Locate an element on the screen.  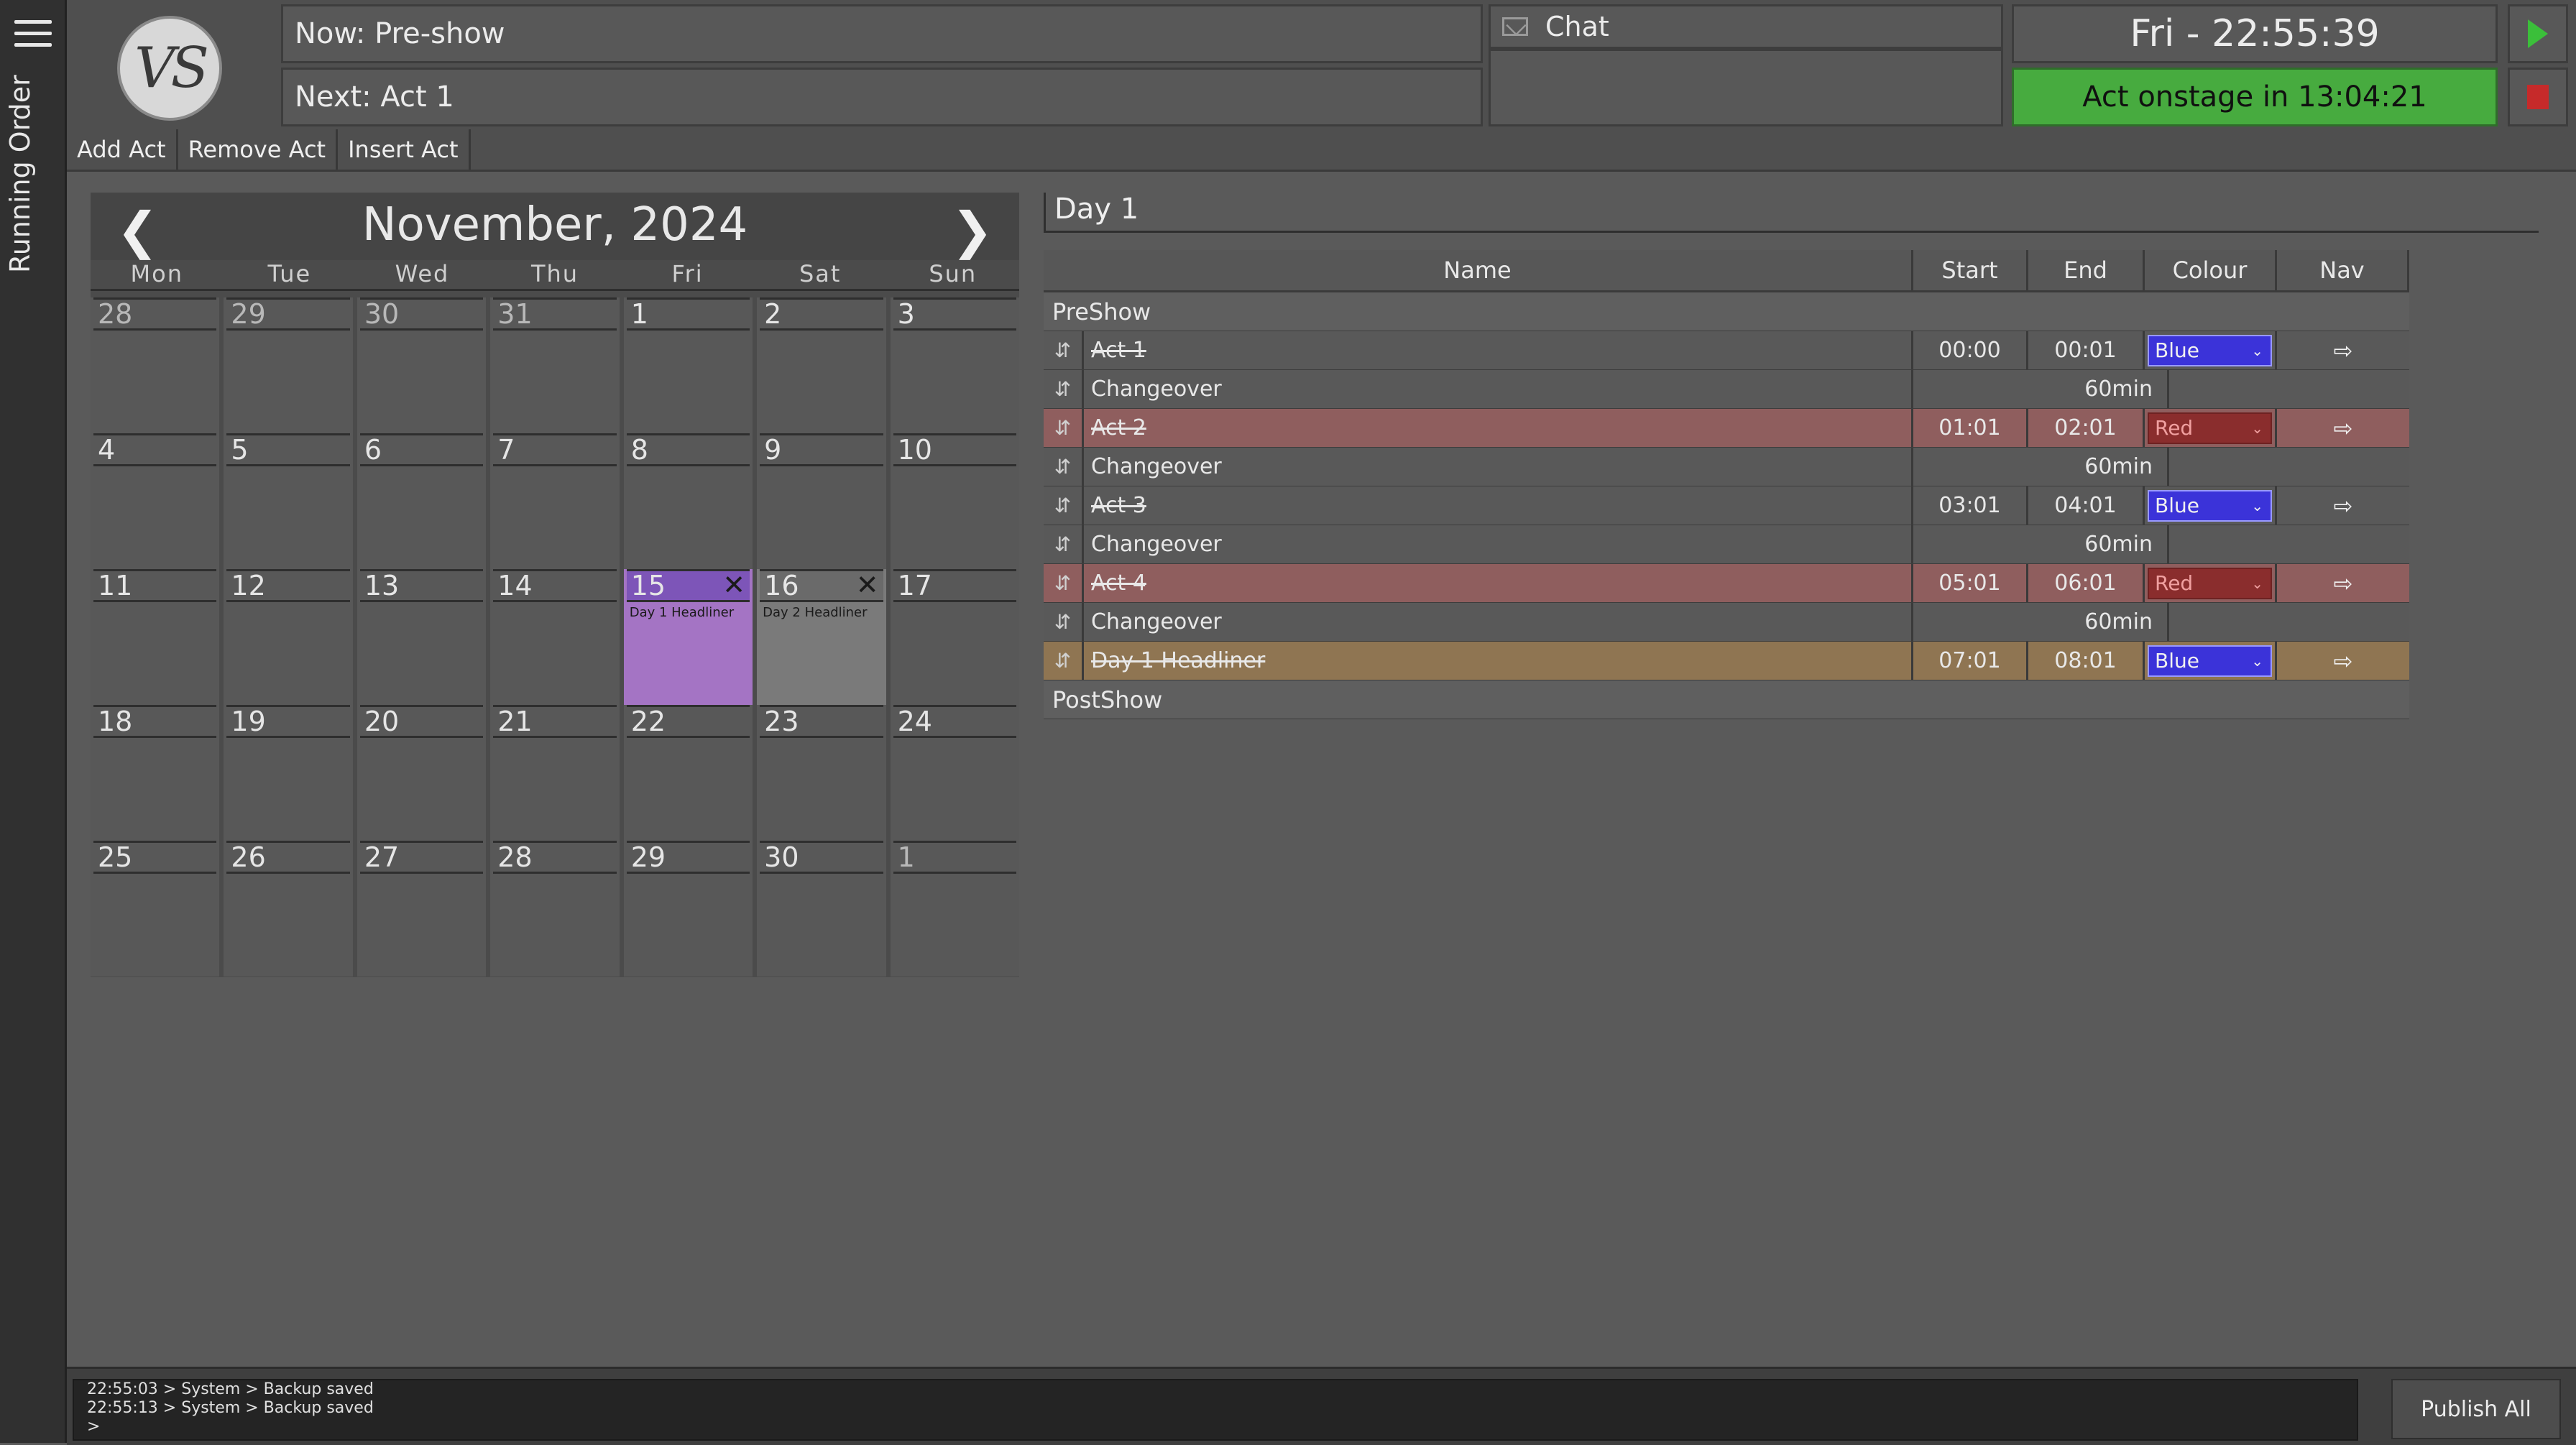
play-button is located at coordinates (2538, 33).